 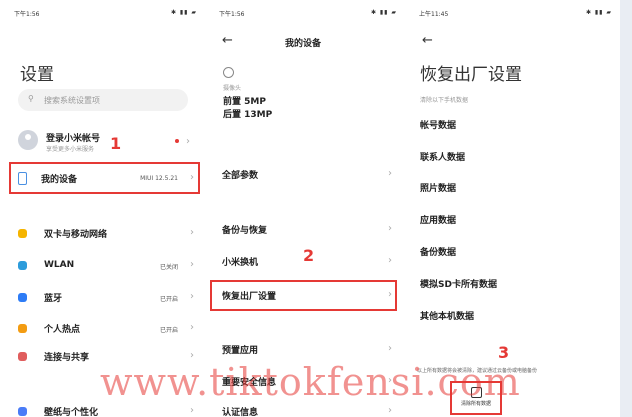 What do you see at coordinates (107, 265) in the screenshot?
I see `settings-item: WLAN 已关闭 ›` at bounding box center [107, 265].